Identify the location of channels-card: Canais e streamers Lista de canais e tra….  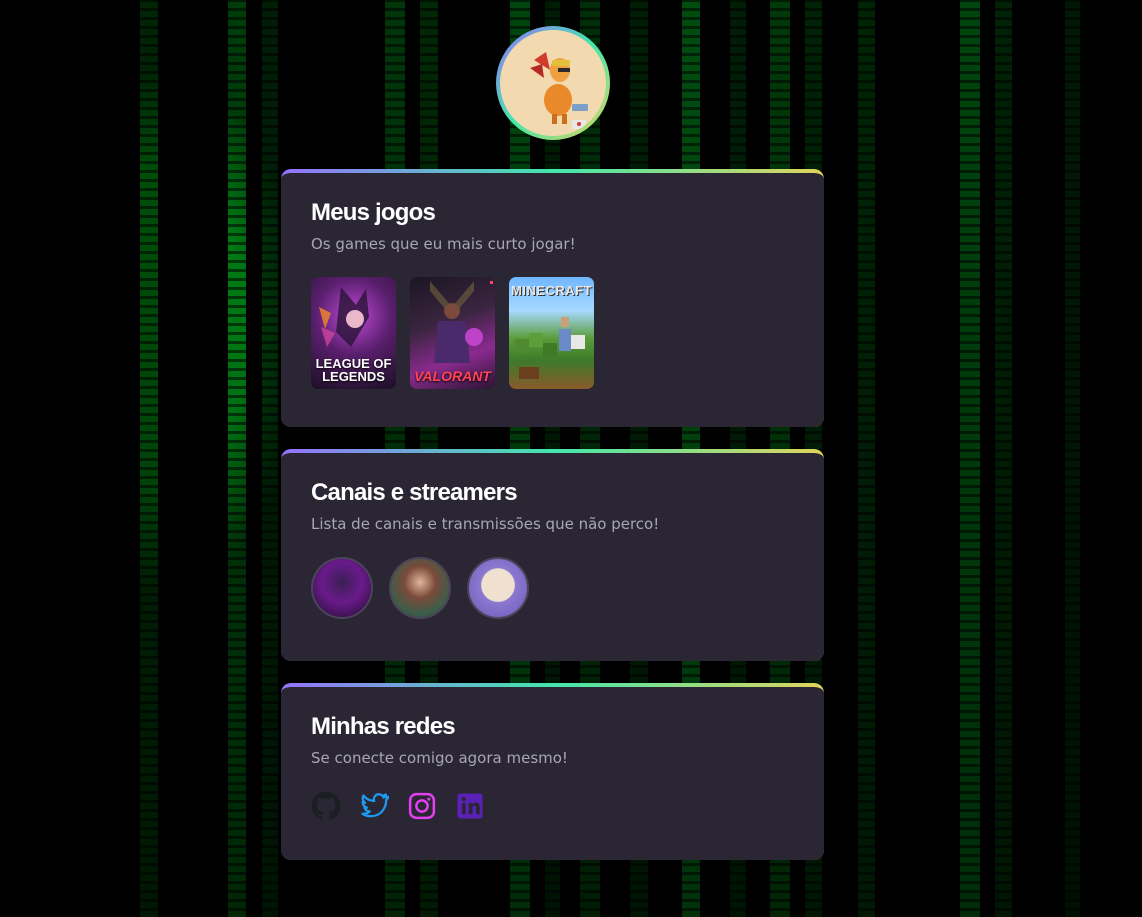
(552, 555).